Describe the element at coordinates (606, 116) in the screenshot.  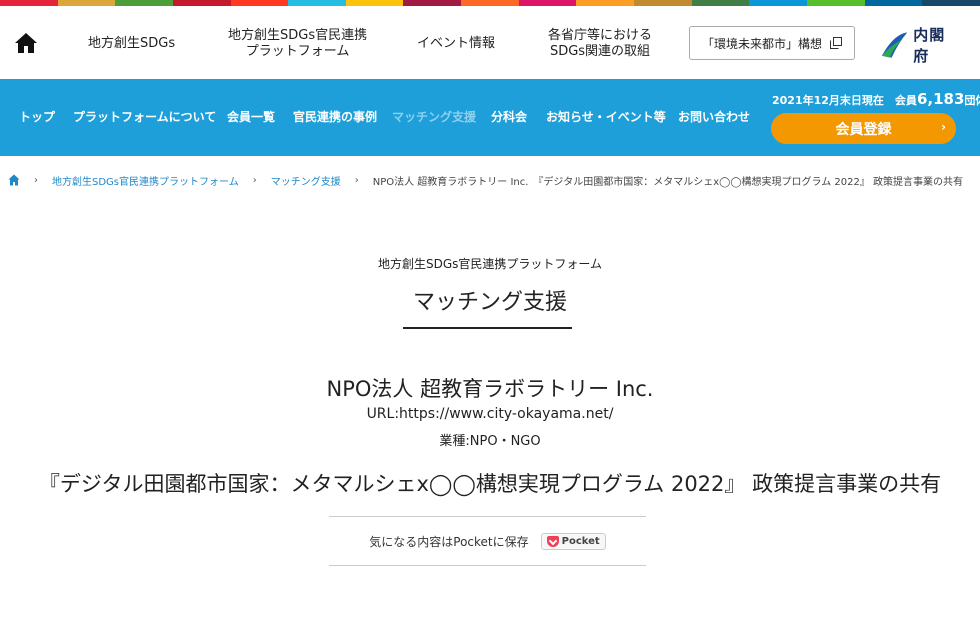
I see `main-nav-news: お知らせ・イベント等` at that location.